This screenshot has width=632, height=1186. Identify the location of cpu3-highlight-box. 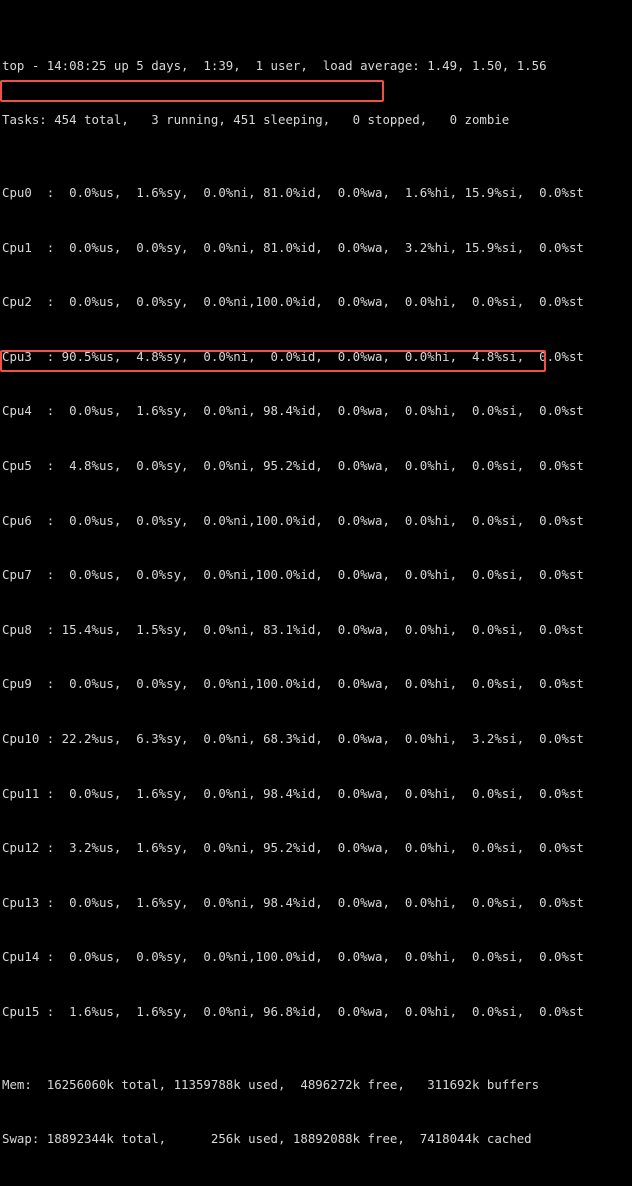
(192, 91).